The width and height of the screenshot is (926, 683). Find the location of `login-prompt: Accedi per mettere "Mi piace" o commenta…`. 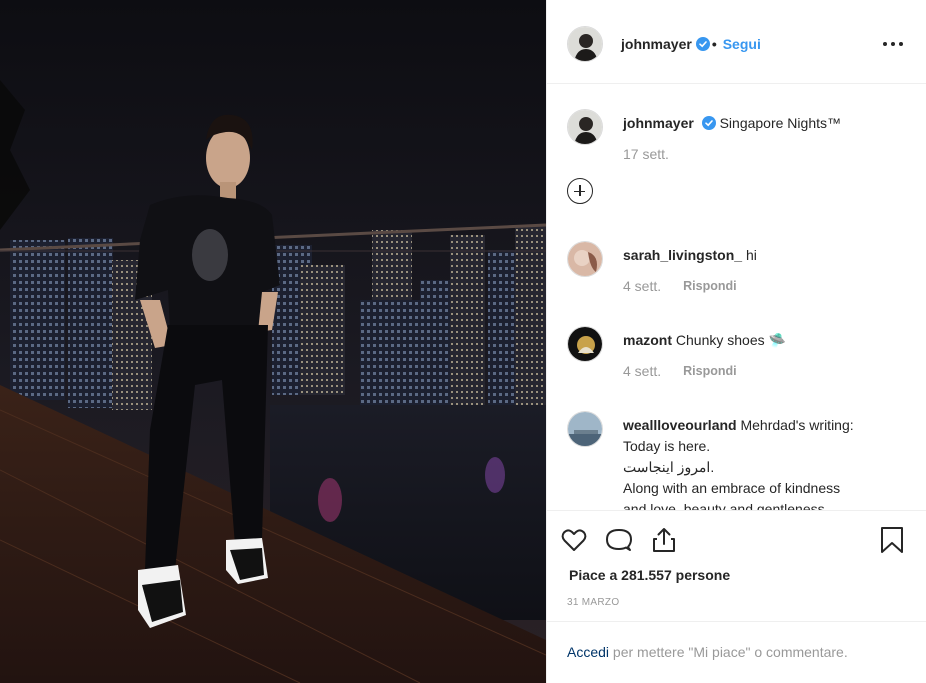

login-prompt: Accedi per mettere "Mi piace" o commenta… is located at coordinates (736, 652).